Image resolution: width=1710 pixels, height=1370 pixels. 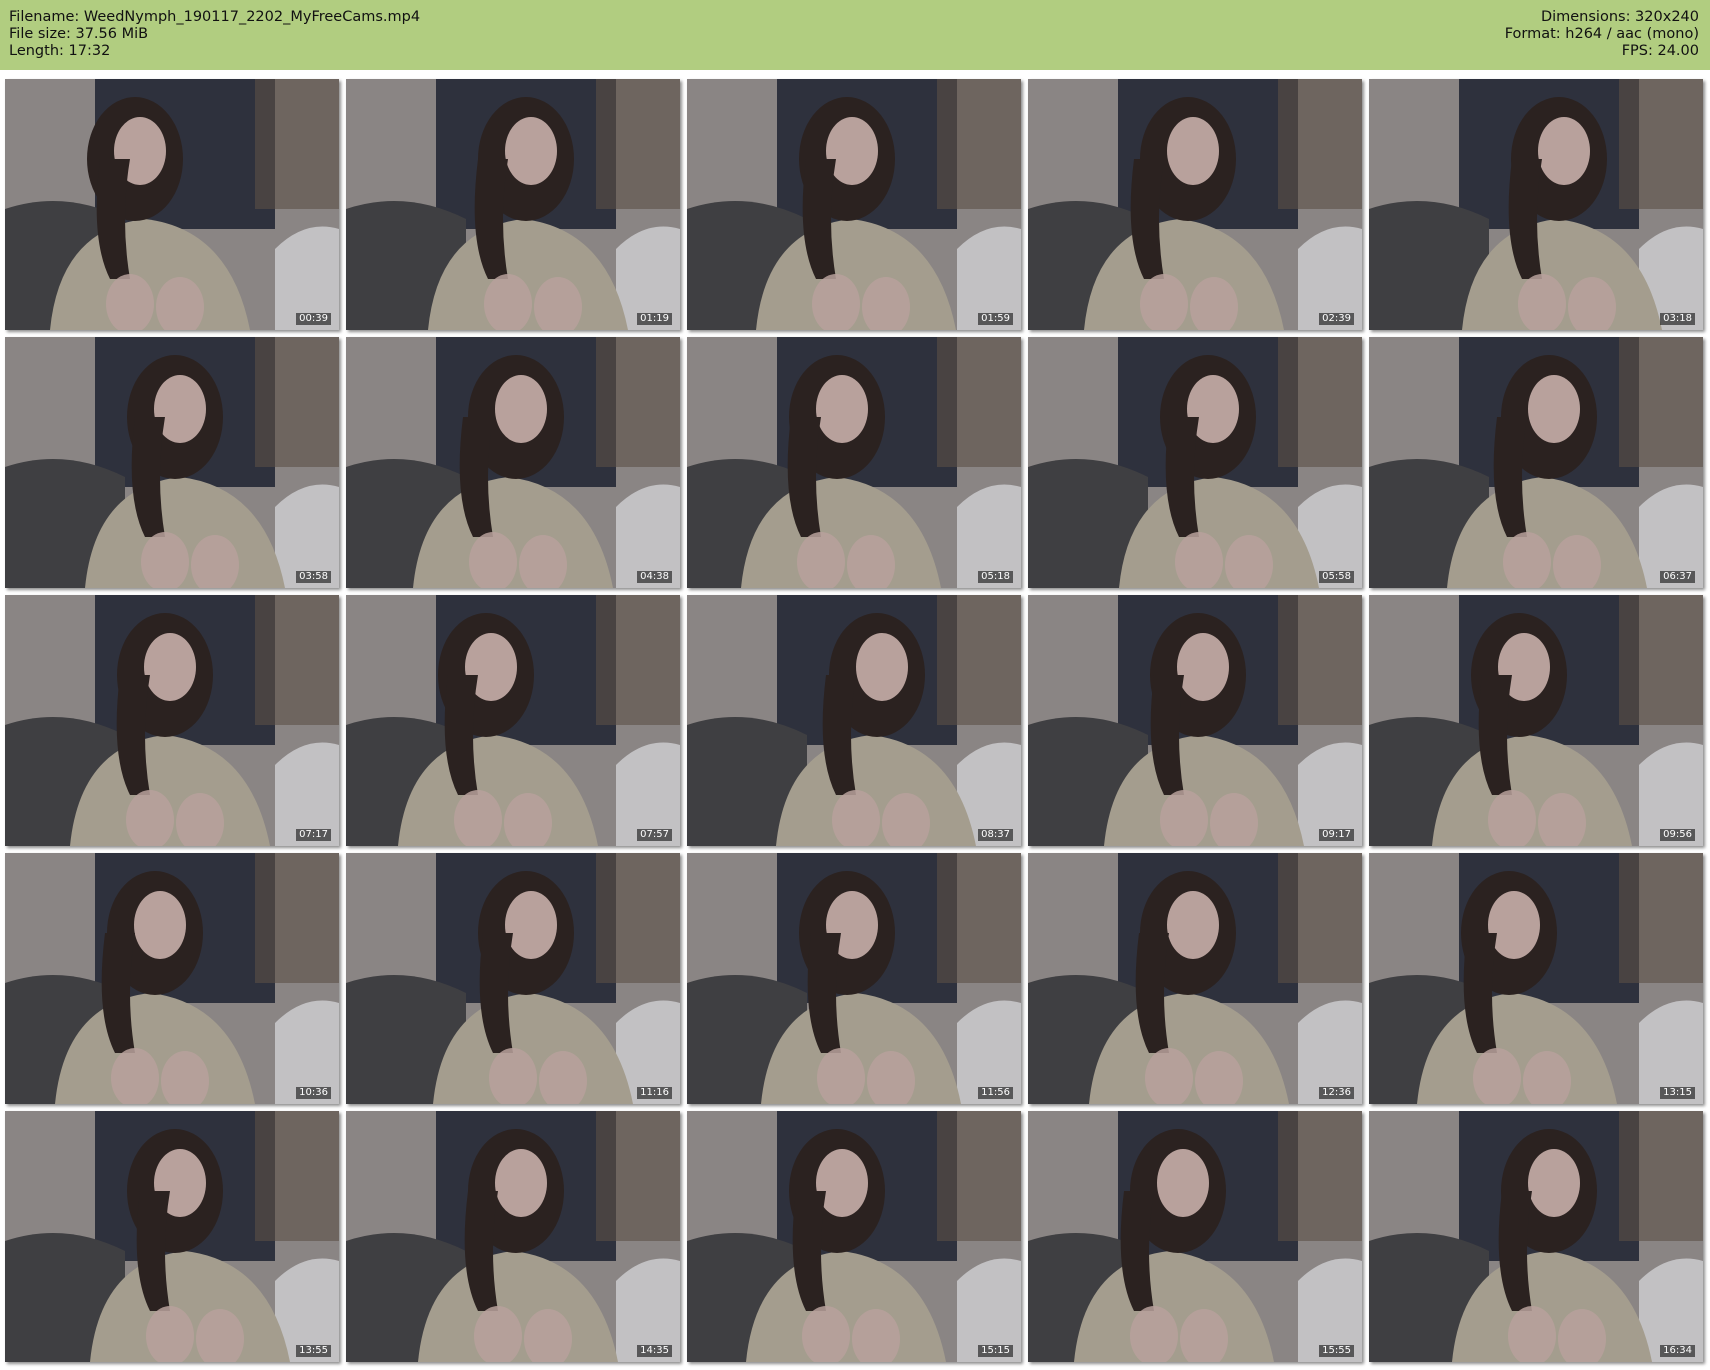 I want to click on thumbnail-frame: 14:35, so click(x=513, y=1236).